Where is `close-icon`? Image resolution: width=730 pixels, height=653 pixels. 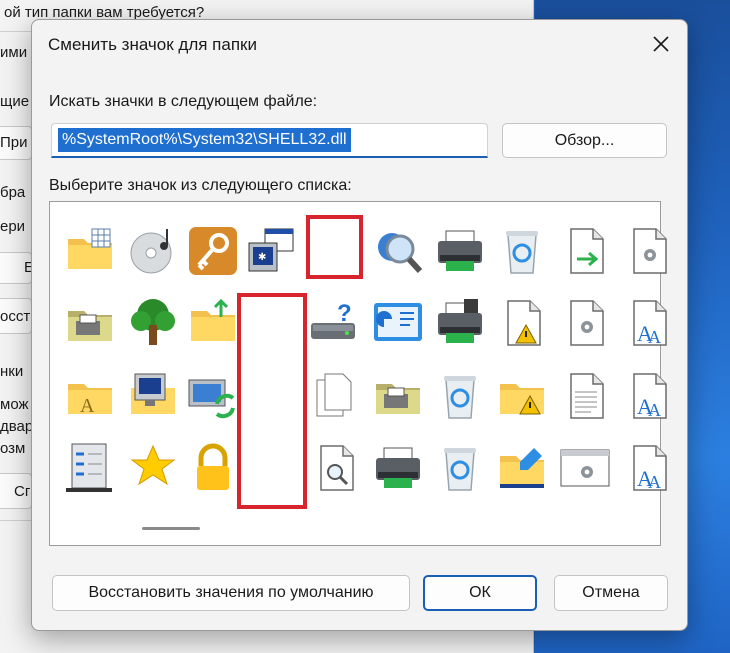
close-icon is located at coordinates (661, 44).